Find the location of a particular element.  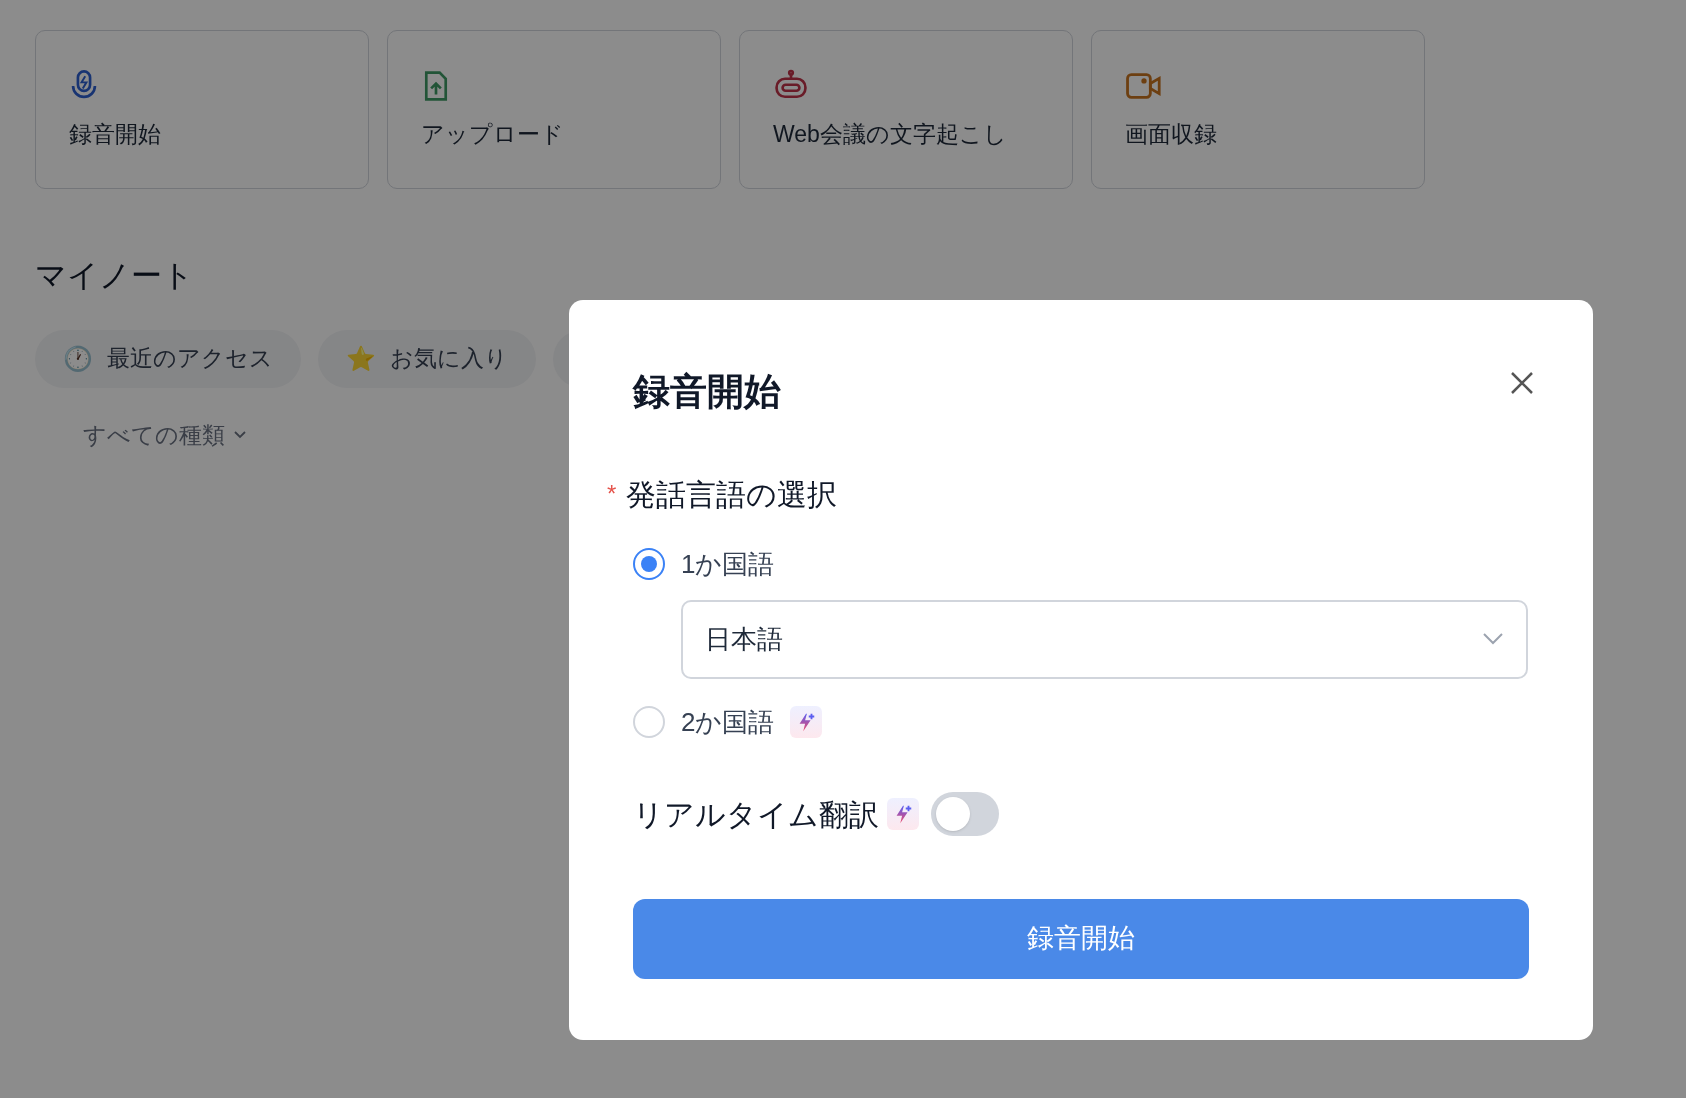

filter-chip: ⭐ お気に入り is located at coordinates (427, 358).